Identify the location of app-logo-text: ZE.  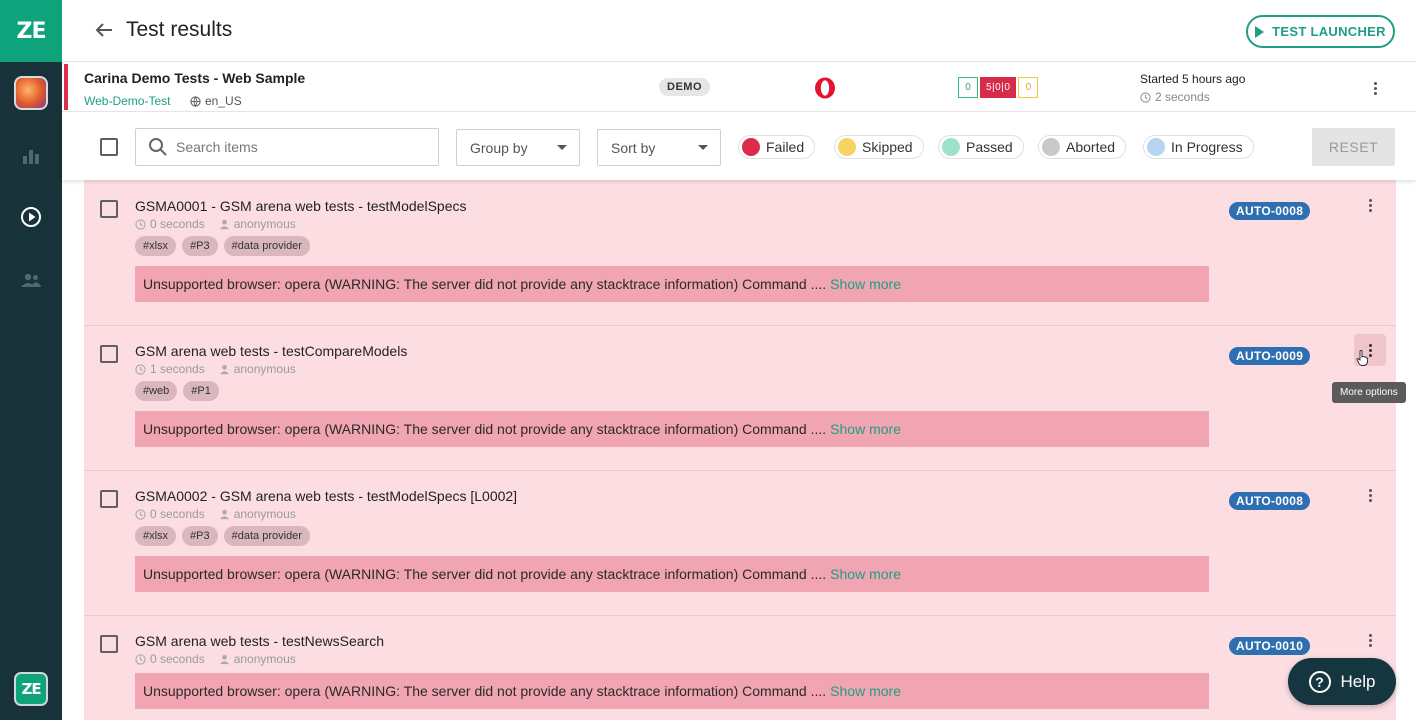
(31, 31).